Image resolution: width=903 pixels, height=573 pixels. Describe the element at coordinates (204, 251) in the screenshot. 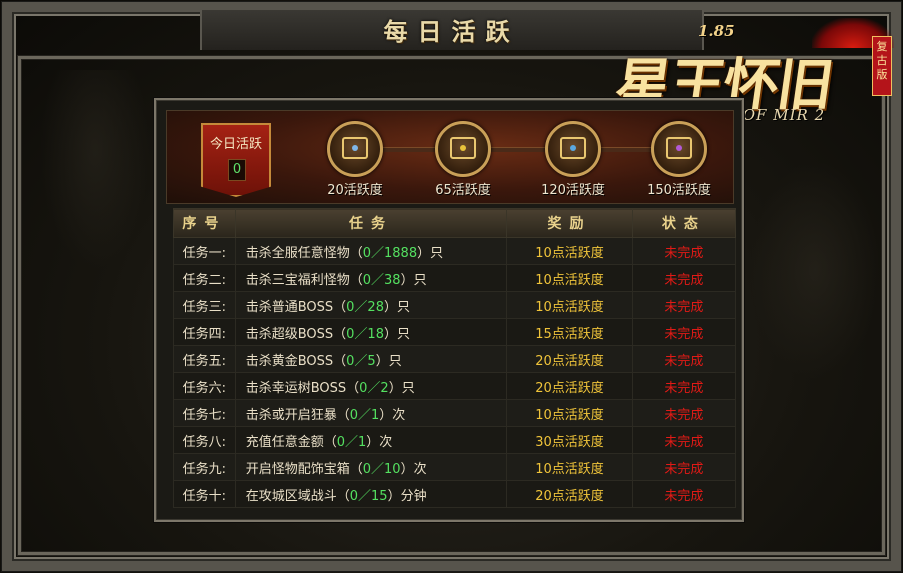

I see `task-index: 任务一:` at that location.